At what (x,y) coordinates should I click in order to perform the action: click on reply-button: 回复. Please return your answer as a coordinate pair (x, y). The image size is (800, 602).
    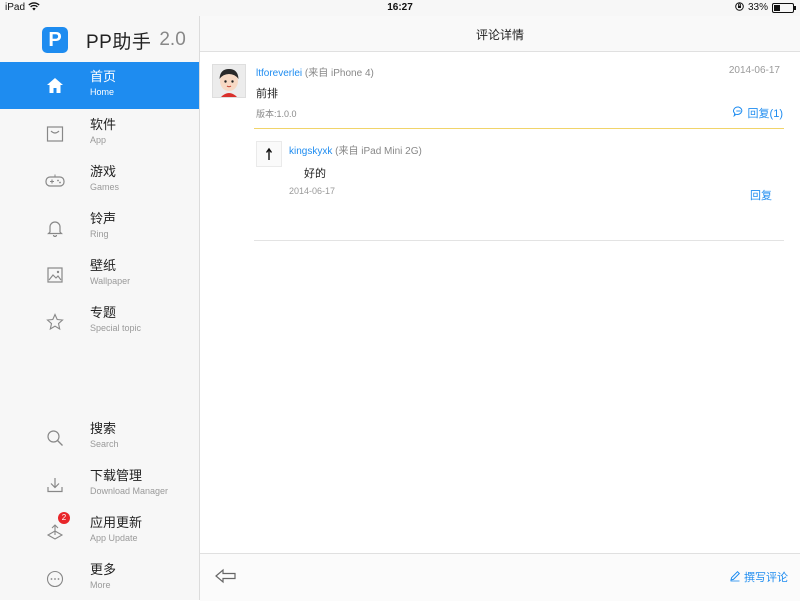
    Looking at the image, I should click on (761, 195).